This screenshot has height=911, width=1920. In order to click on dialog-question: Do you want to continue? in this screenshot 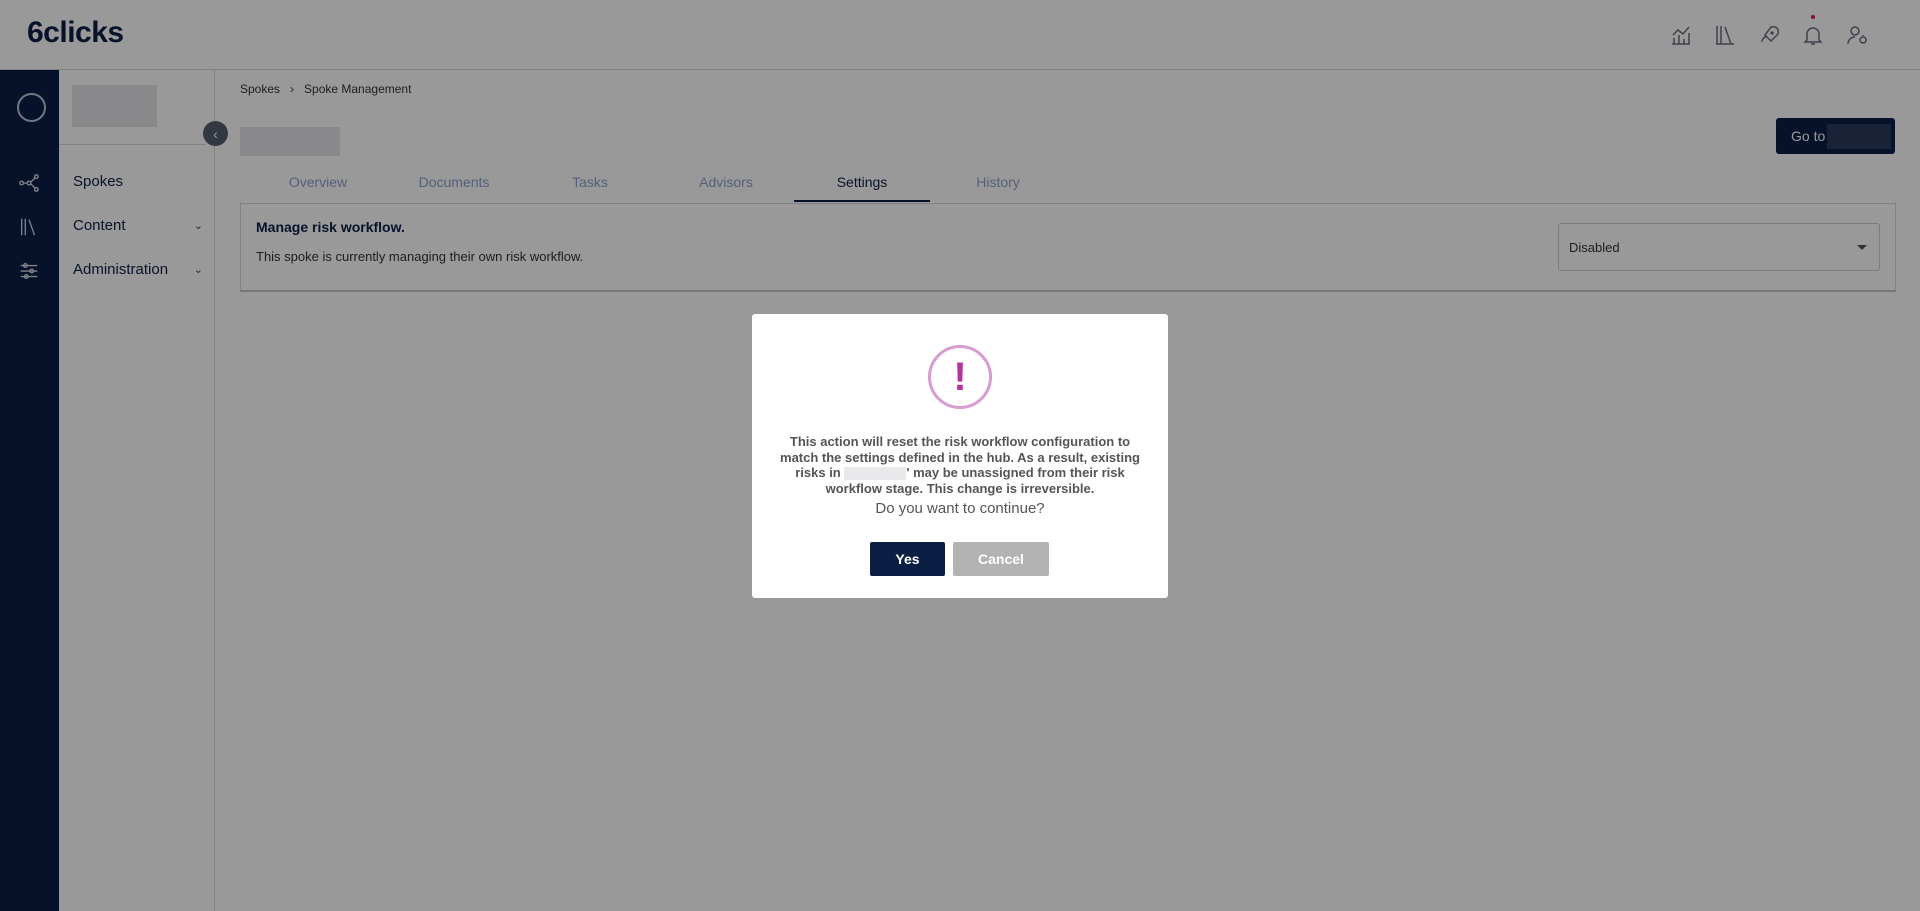, I will do `click(960, 508)`.